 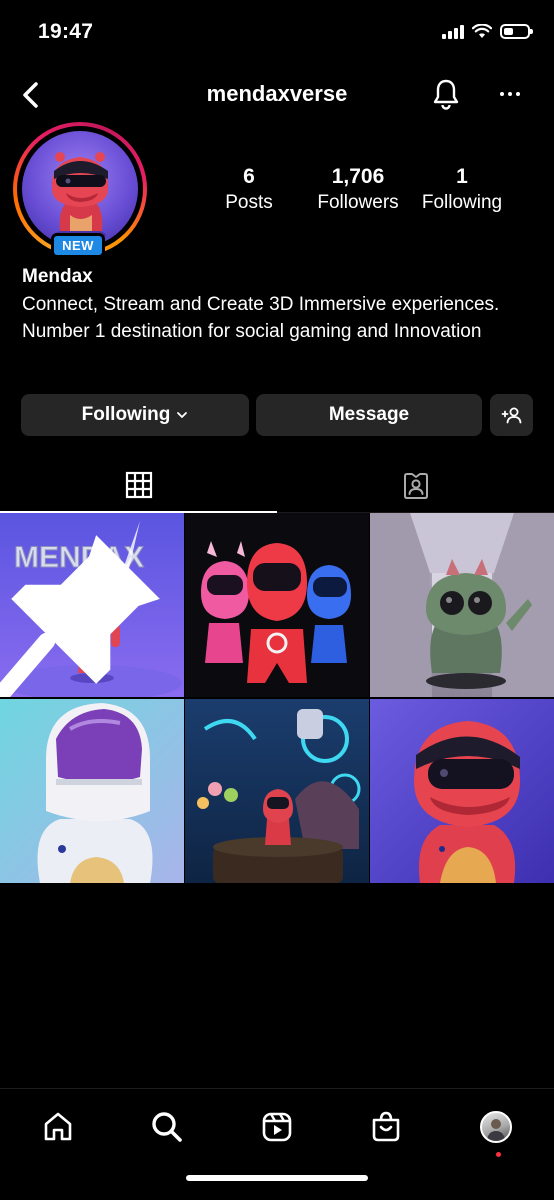 I want to click on following-button: Following, so click(x=135, y=415).